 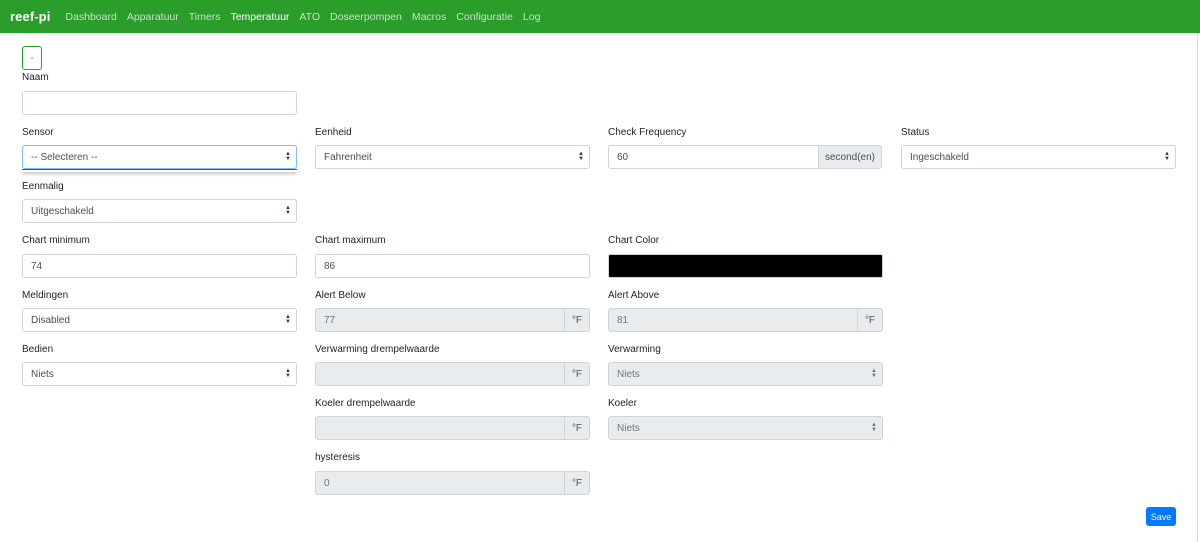 What do you see at coordinates (440, 374) in the screenshot?
I see `verwarming-drempel-input` at bounding box center [440, 374].